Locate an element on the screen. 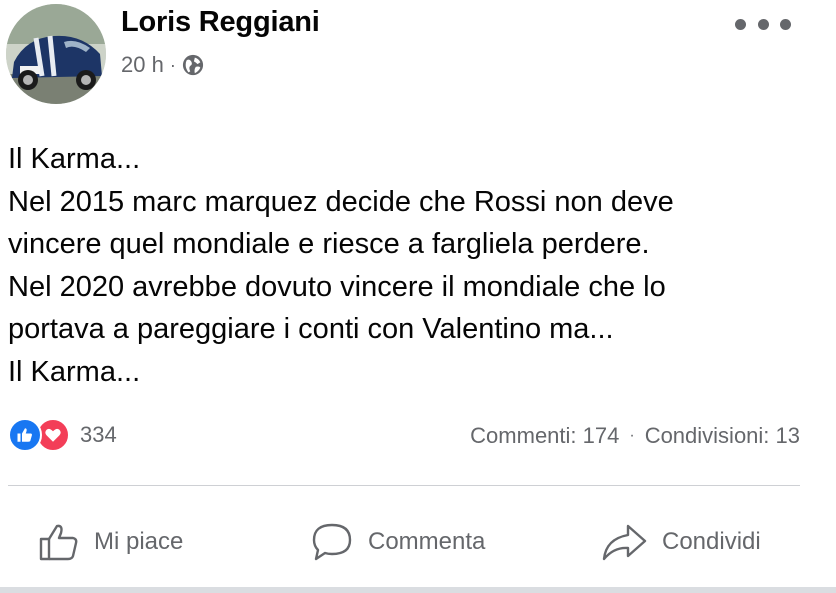 Image resolution: width=836 pixels, height=593 pixels. author-avatar is located at coordinates (56, 54).